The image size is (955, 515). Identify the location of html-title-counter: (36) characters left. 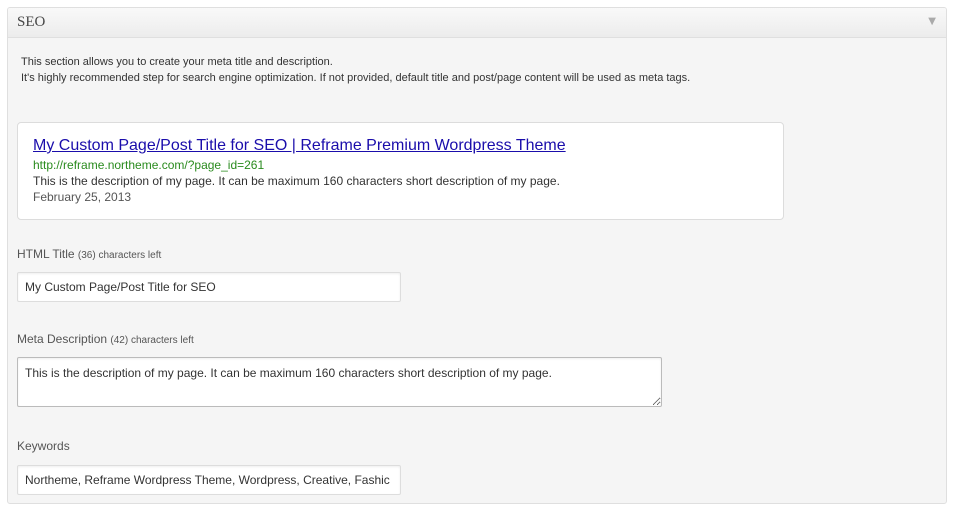
(119, 255).